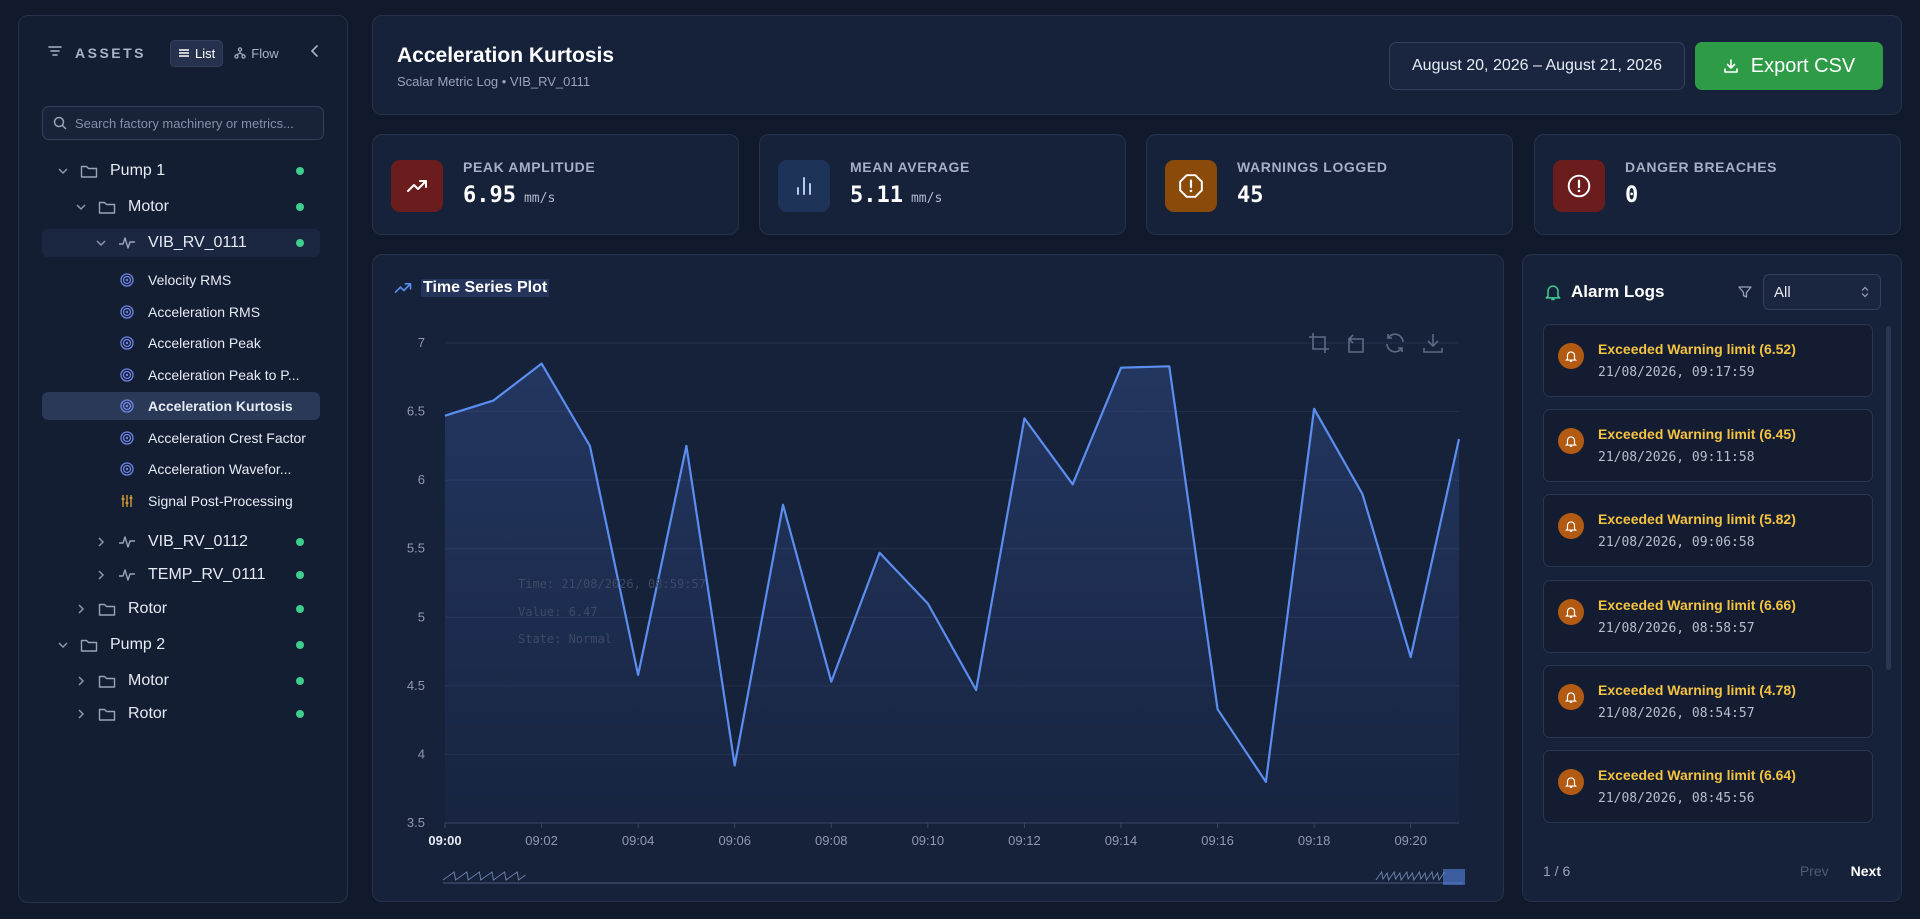  What do you see at coordinates (1676, 542) in the screenshot?
I see `alarm-time: 21/08/2026, 09:06:58` at bounding box center [1676, 542].